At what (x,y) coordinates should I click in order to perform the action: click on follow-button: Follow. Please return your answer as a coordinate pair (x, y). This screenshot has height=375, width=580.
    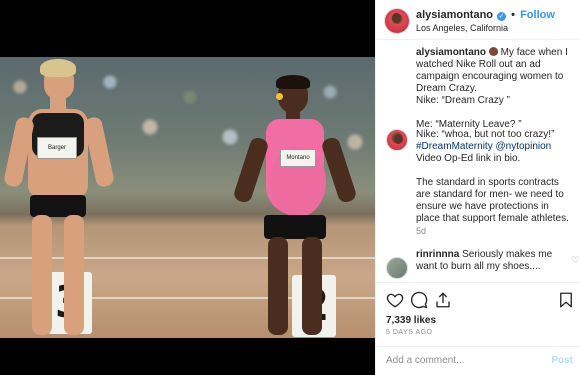
    Looking at the image, I should click on (537, 15).